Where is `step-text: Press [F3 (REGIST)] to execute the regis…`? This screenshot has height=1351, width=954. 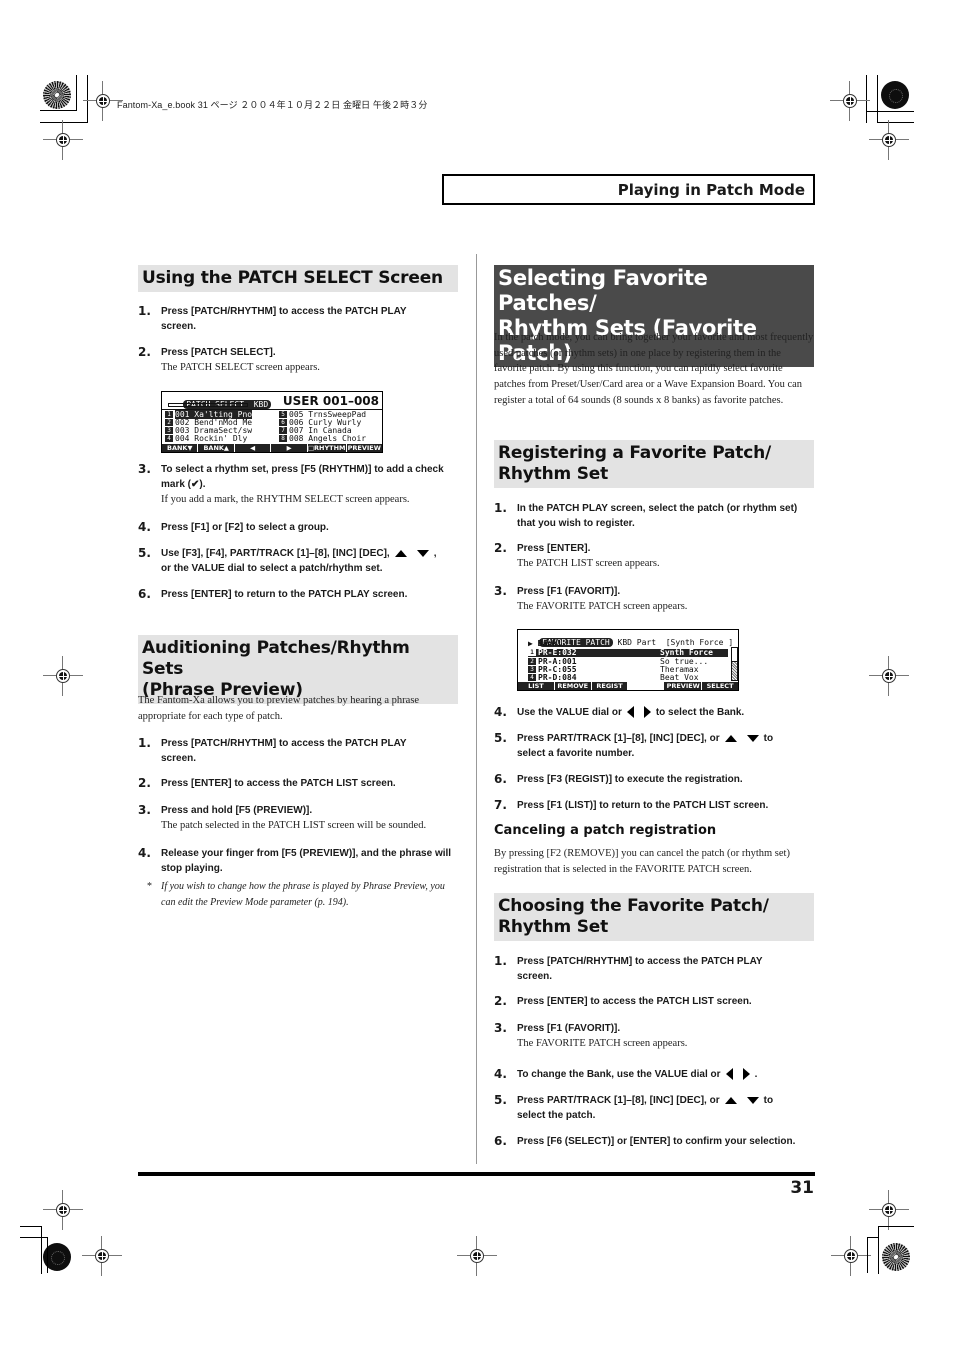 step-text: Press [F3 (REGIST)] to execute the regis… is located at coordinates (630, 779).